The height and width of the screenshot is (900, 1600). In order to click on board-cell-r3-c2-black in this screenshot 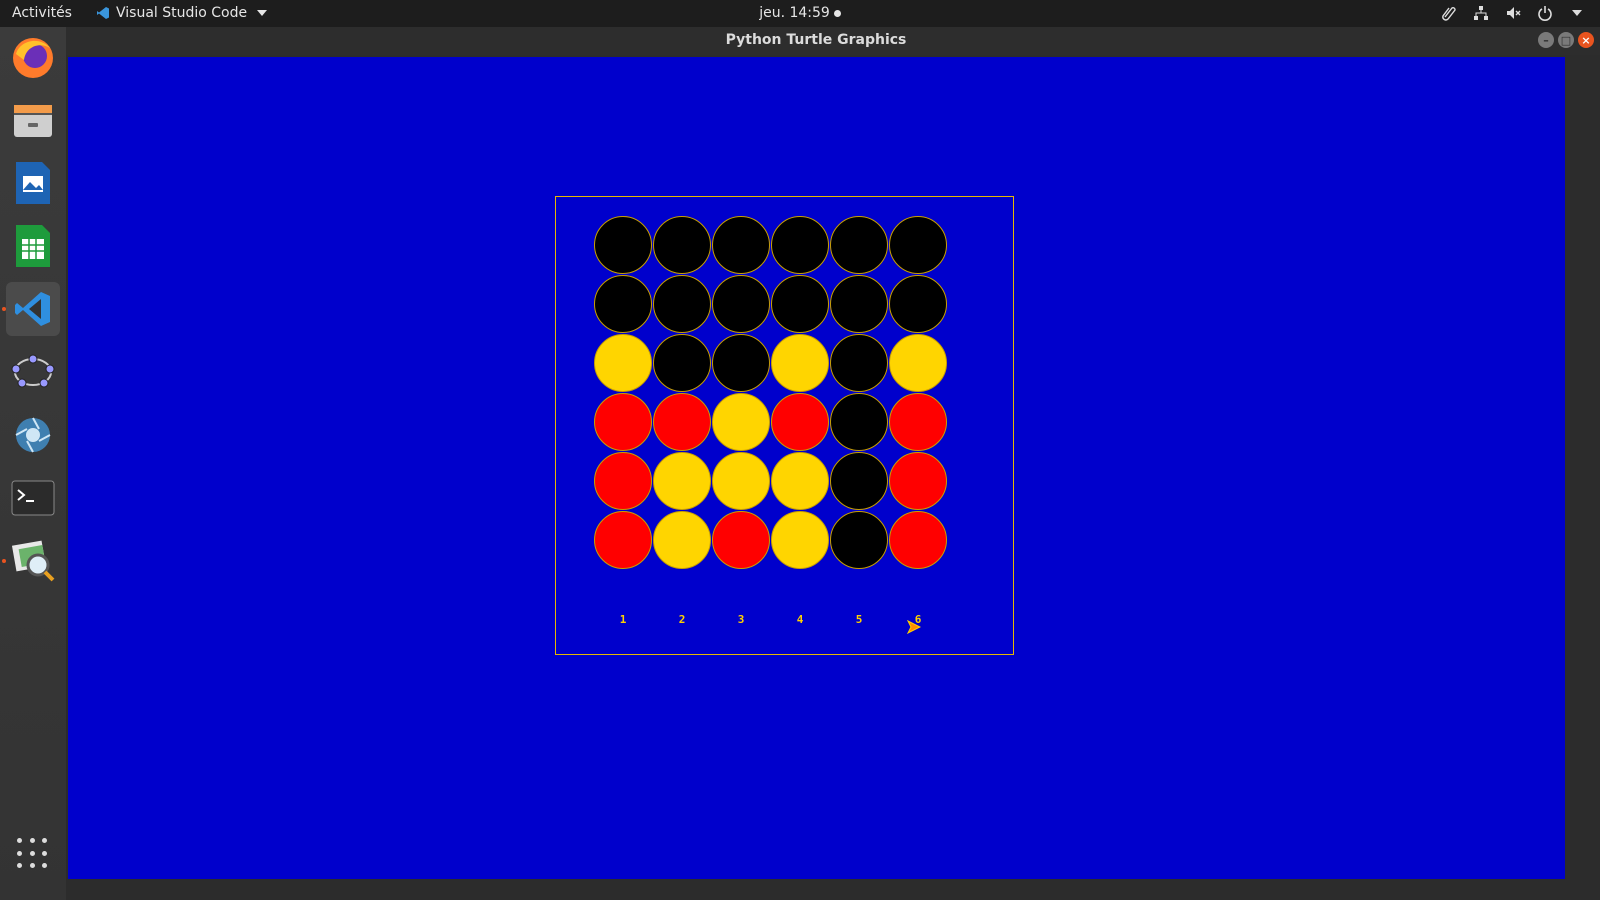, I will do `click(682, 363)`.